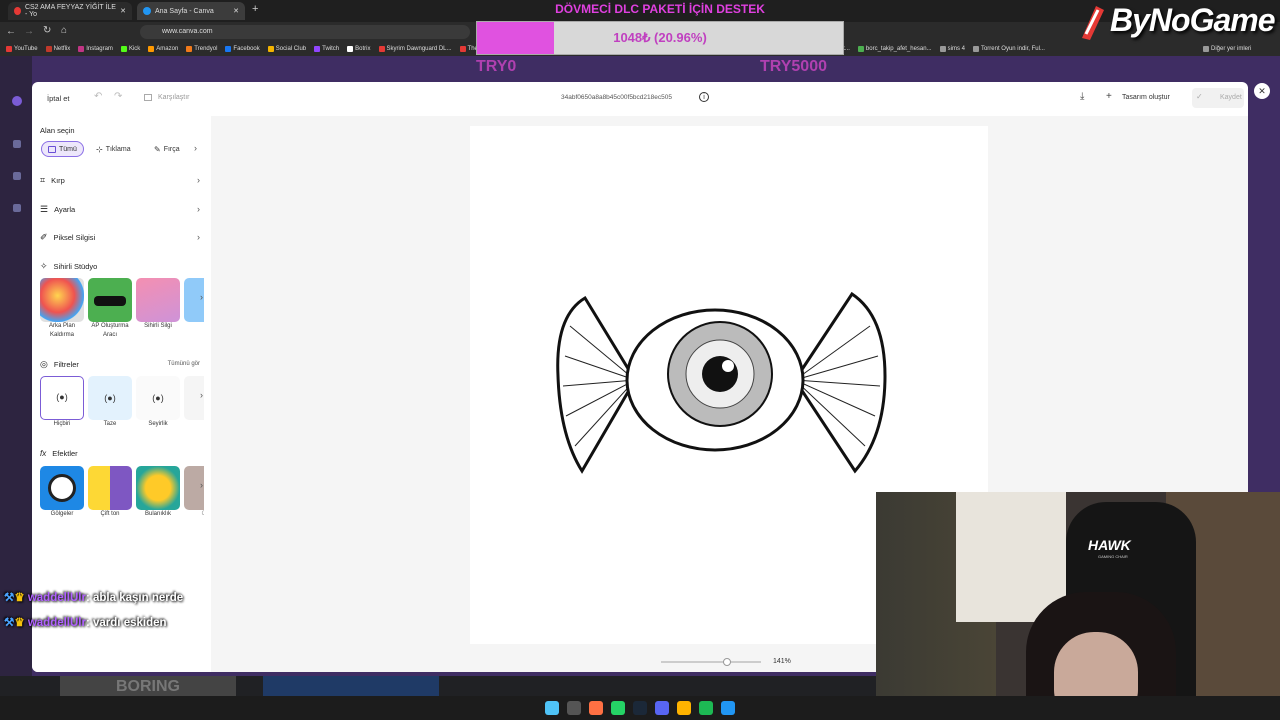 This screenshot has width=1280, height=720. I want to click on search-icon, so click(574, 708).